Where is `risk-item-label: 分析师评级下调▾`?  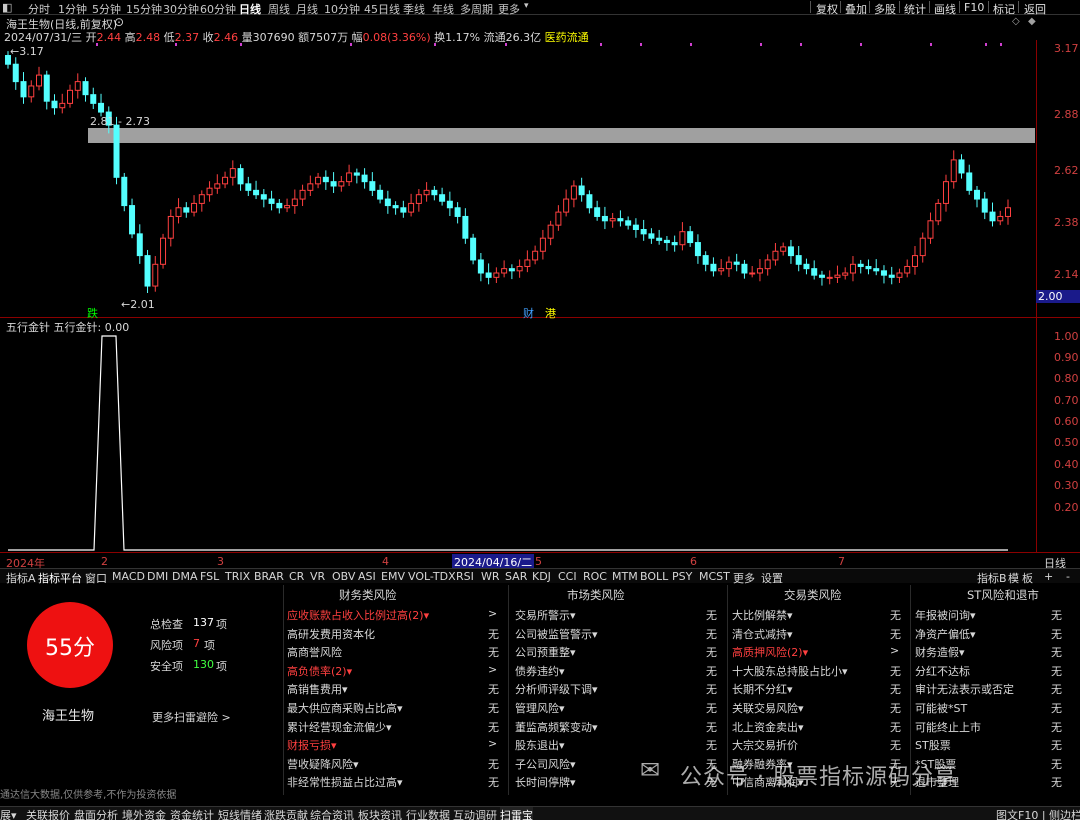 risk-item-label: 分析师评级下调▾ is located at coordinates (556, 689).